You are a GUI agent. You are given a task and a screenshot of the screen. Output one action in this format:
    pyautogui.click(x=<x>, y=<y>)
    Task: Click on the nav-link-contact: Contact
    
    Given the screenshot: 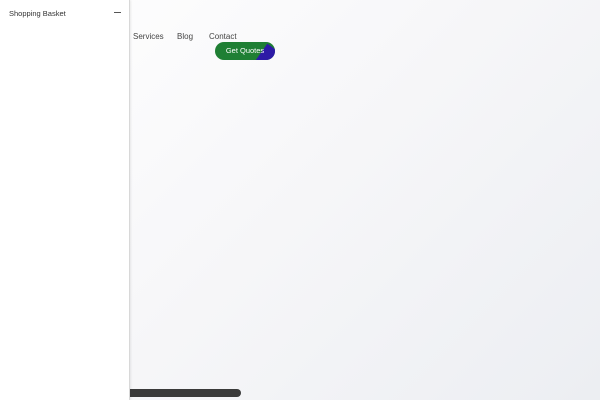 What is the action you would take?
    pyautogui.click(x=223, y=36)
    